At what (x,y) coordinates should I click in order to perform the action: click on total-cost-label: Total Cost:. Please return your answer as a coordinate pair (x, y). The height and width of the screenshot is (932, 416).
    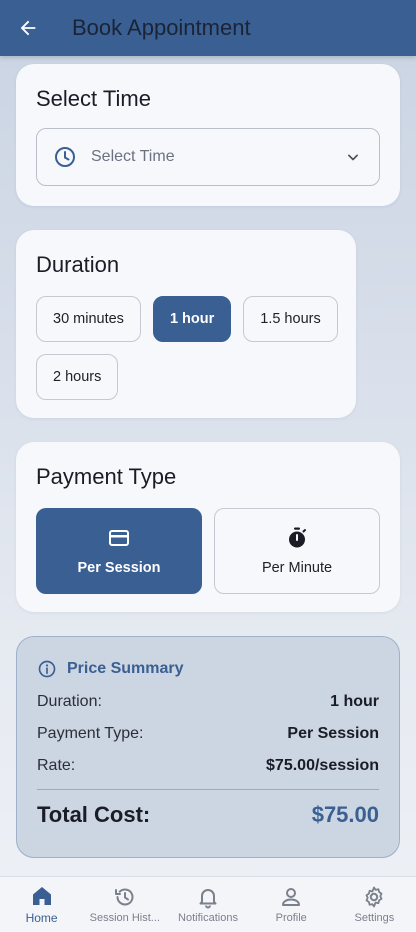
    Looking at the image, I should click on (94, 814).